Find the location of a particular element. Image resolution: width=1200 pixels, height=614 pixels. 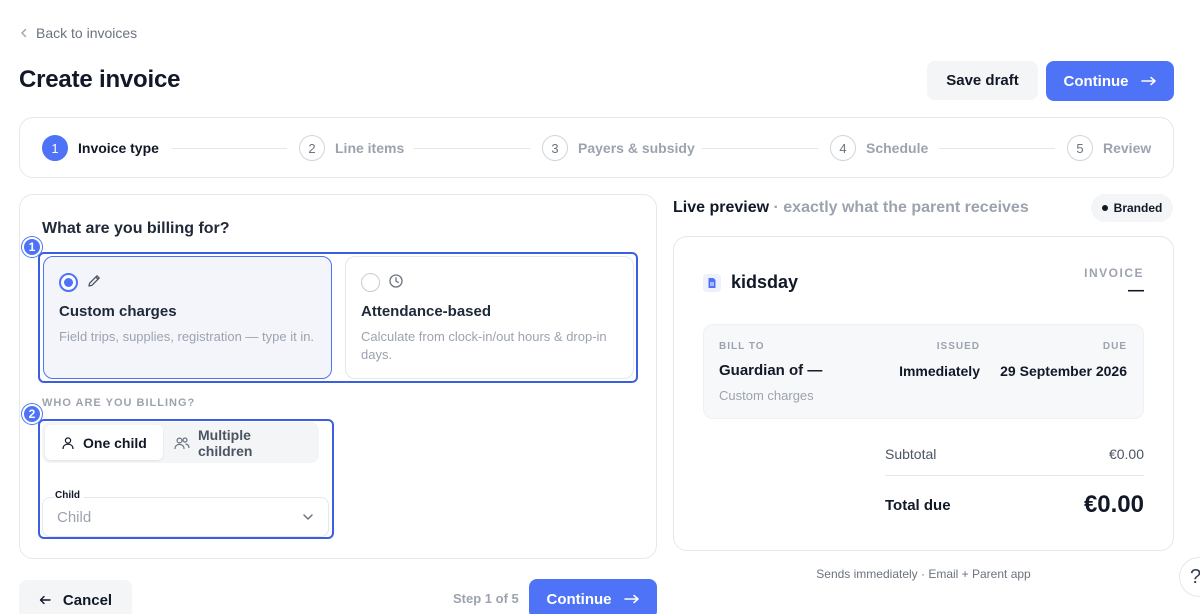

step-label: Invoice type is located at coordinates (118, 148).